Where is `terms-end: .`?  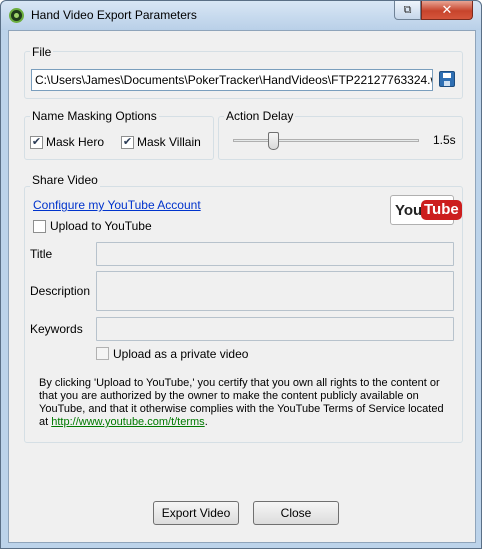 terms-end: . is located at coordinates (206, 422).